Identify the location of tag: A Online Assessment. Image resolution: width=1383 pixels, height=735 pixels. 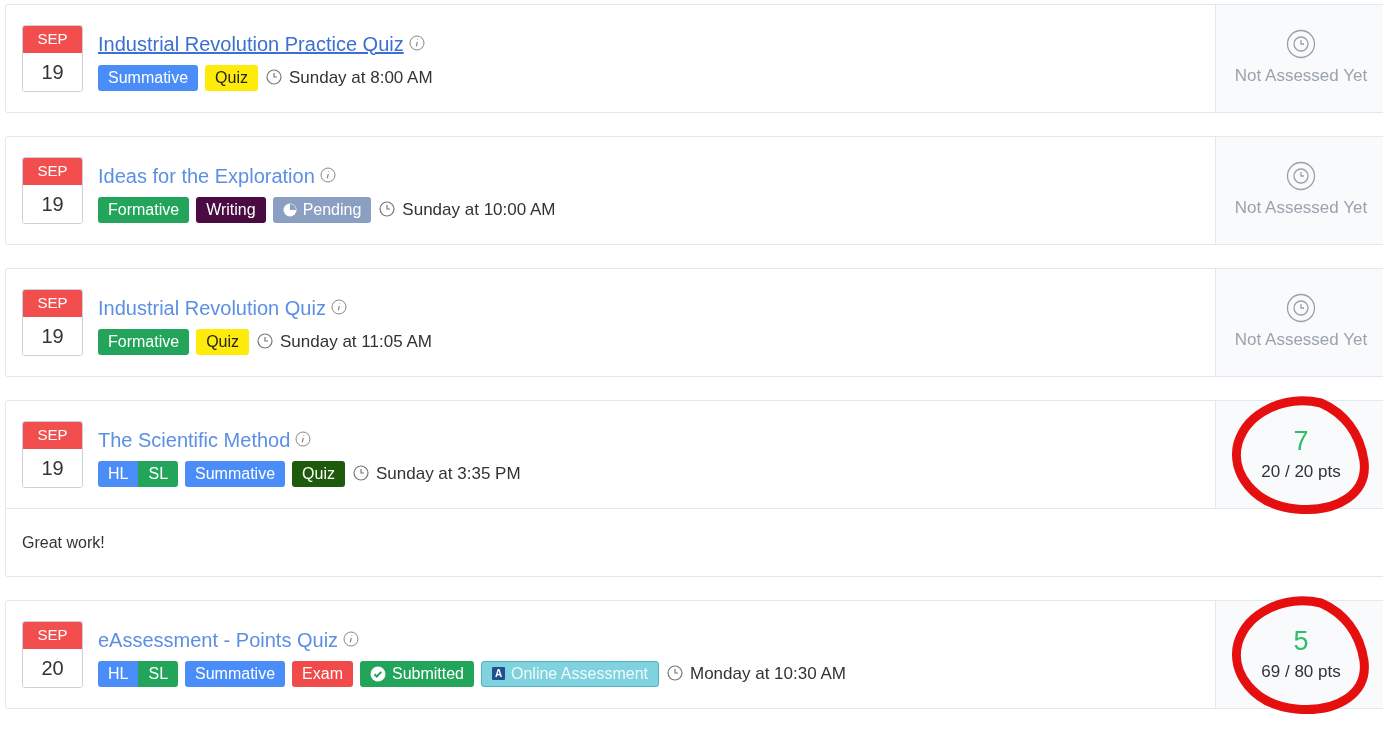
(570, 673).